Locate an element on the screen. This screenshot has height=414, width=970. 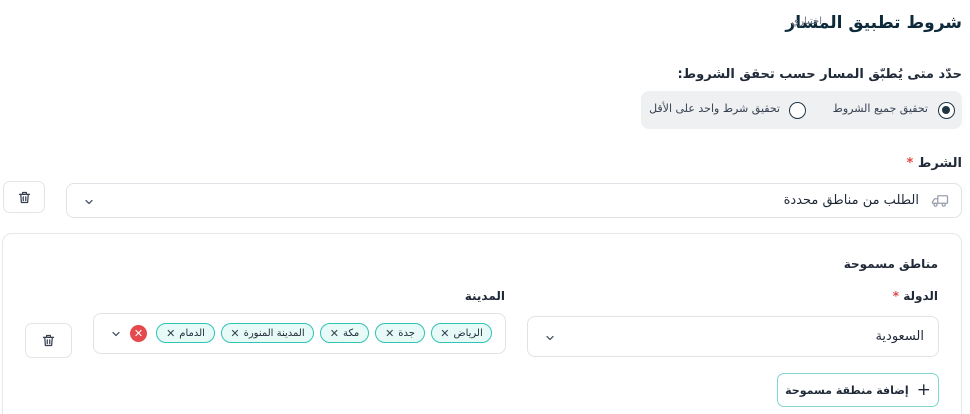
city-chip: جدة ✕ is located at coordinates (400, 333).